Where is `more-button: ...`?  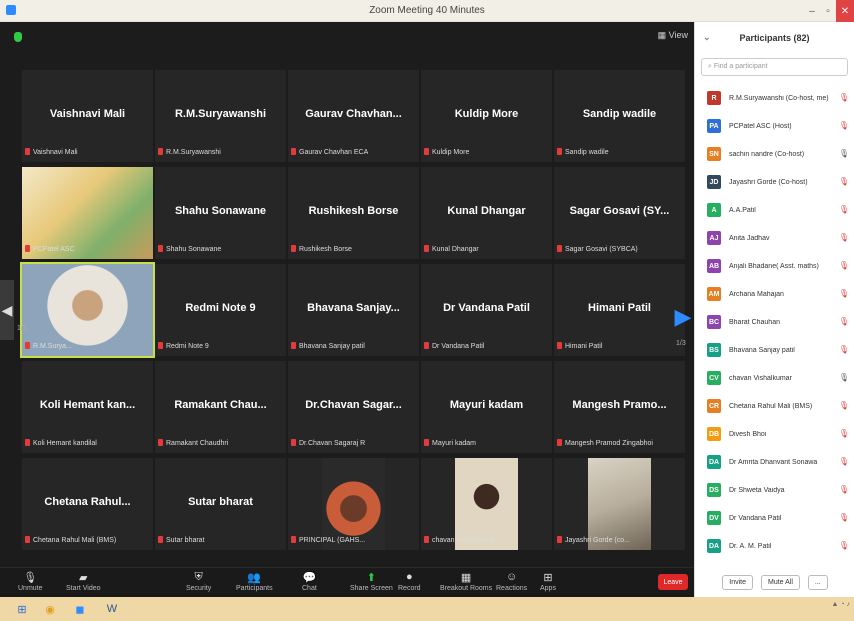
more-button: ... is located at coordinates (817, 582).